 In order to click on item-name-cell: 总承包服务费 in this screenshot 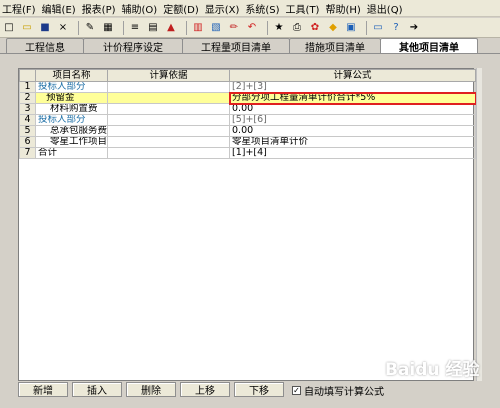, I will do `click(71, 131)`.